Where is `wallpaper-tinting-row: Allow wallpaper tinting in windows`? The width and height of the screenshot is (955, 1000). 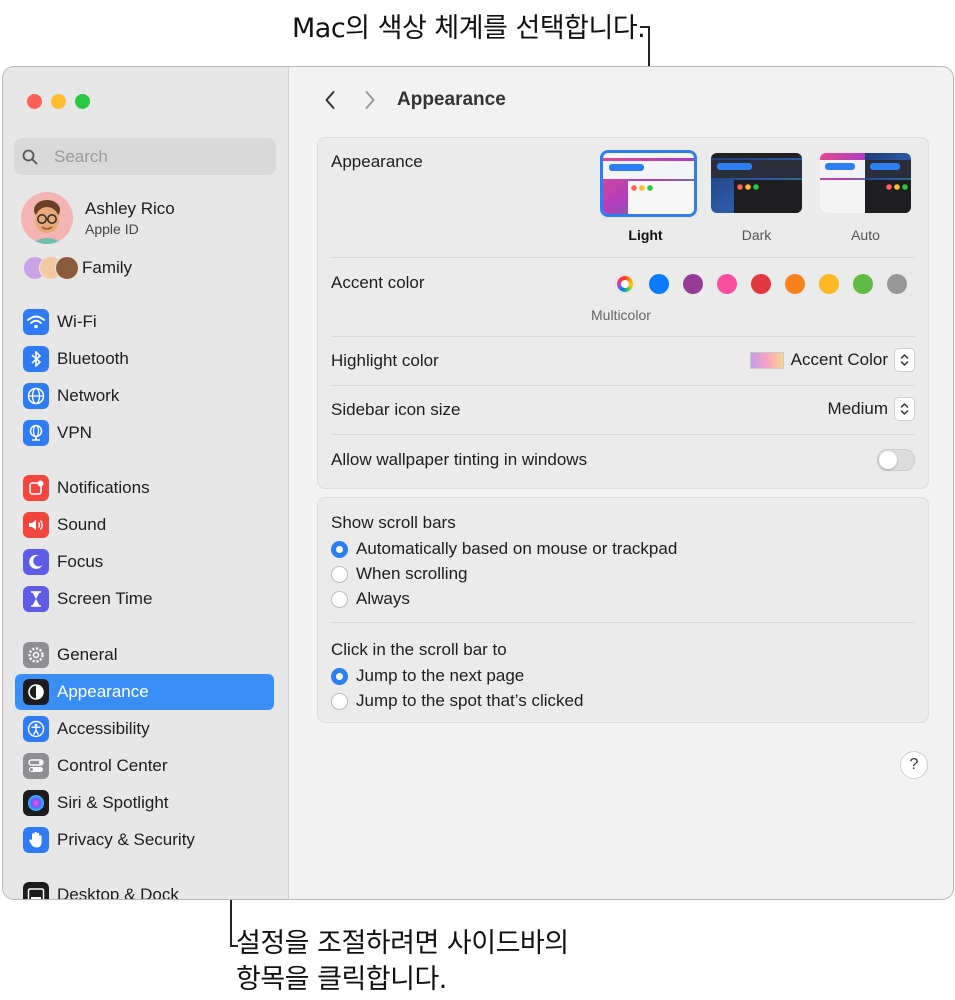
wallpaper-tinting-row: Allow wallpaper tinting in windows is located at coordinates (623, 459).